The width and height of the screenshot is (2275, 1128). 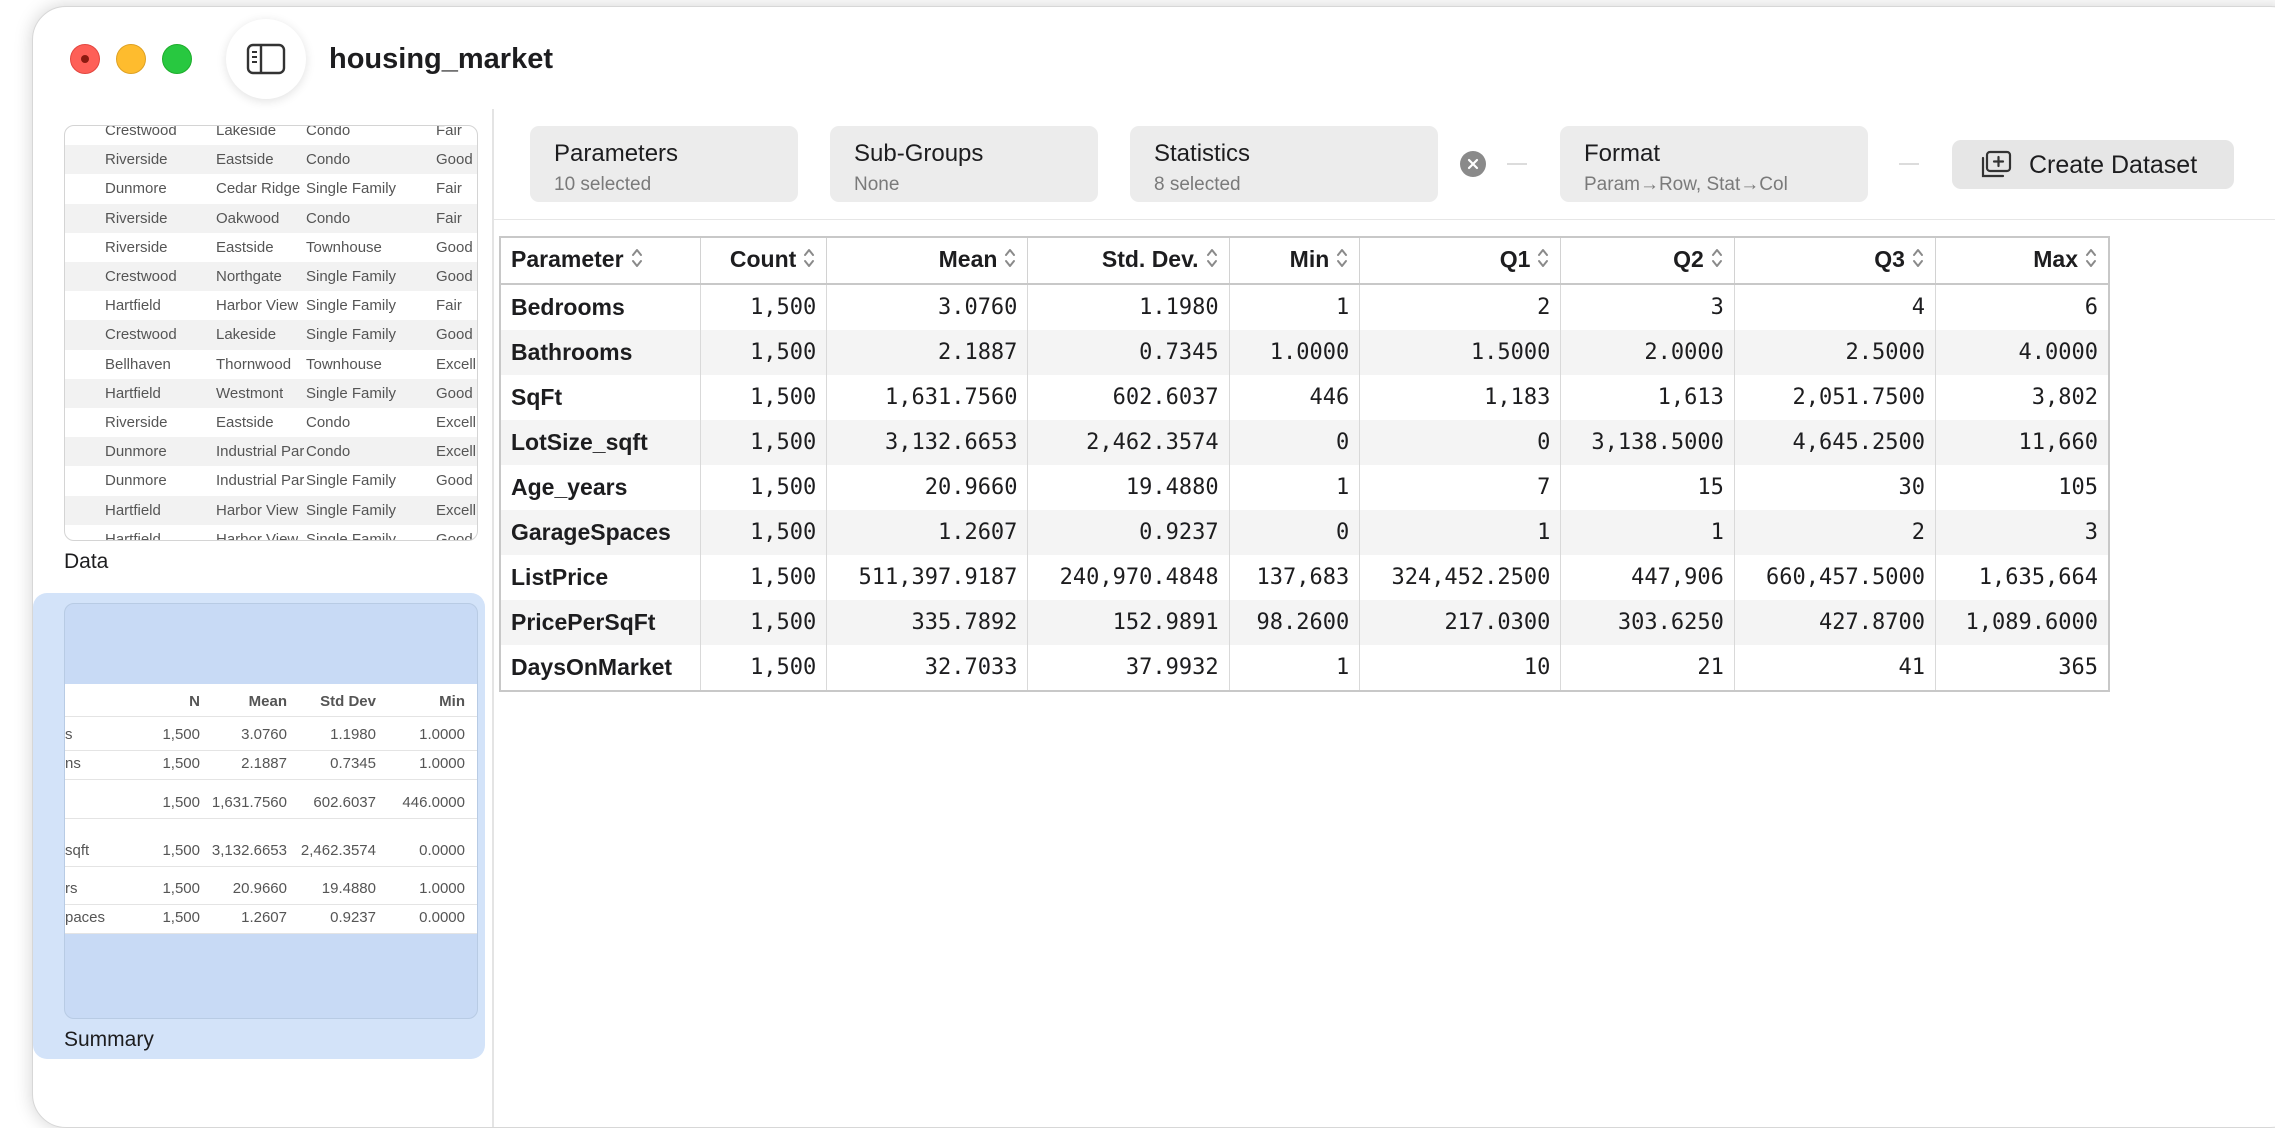 I want to click on data-preview-cell: Harbor View, so click(x=257, y=535).